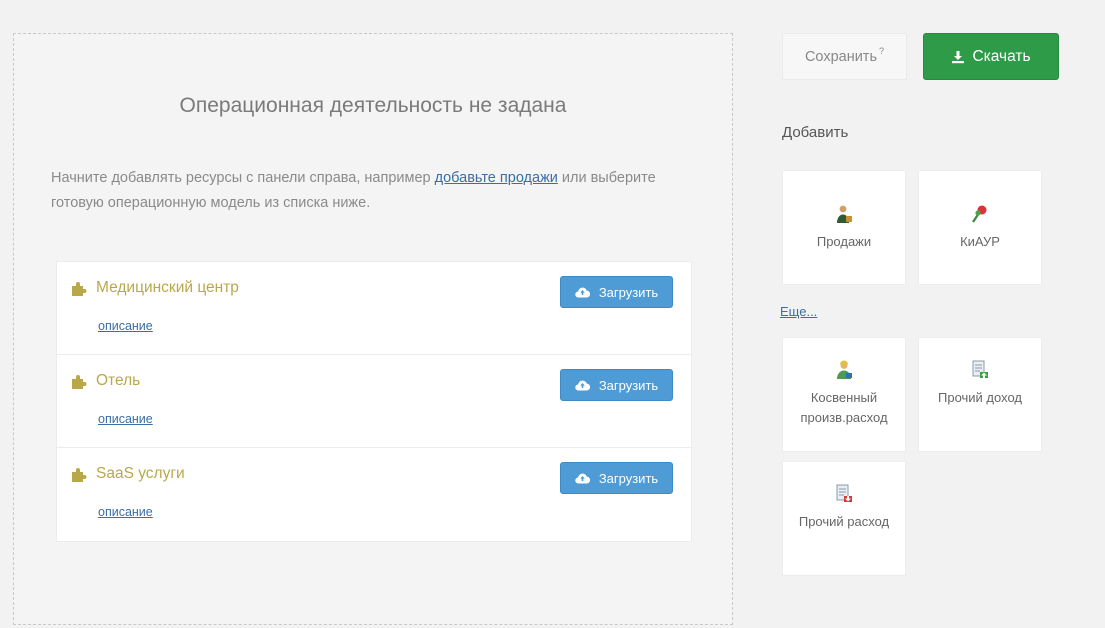 The image size is (1105, 628). I want to click on model-row-hotel: Отель описание Загрузить, so click(374, 401).